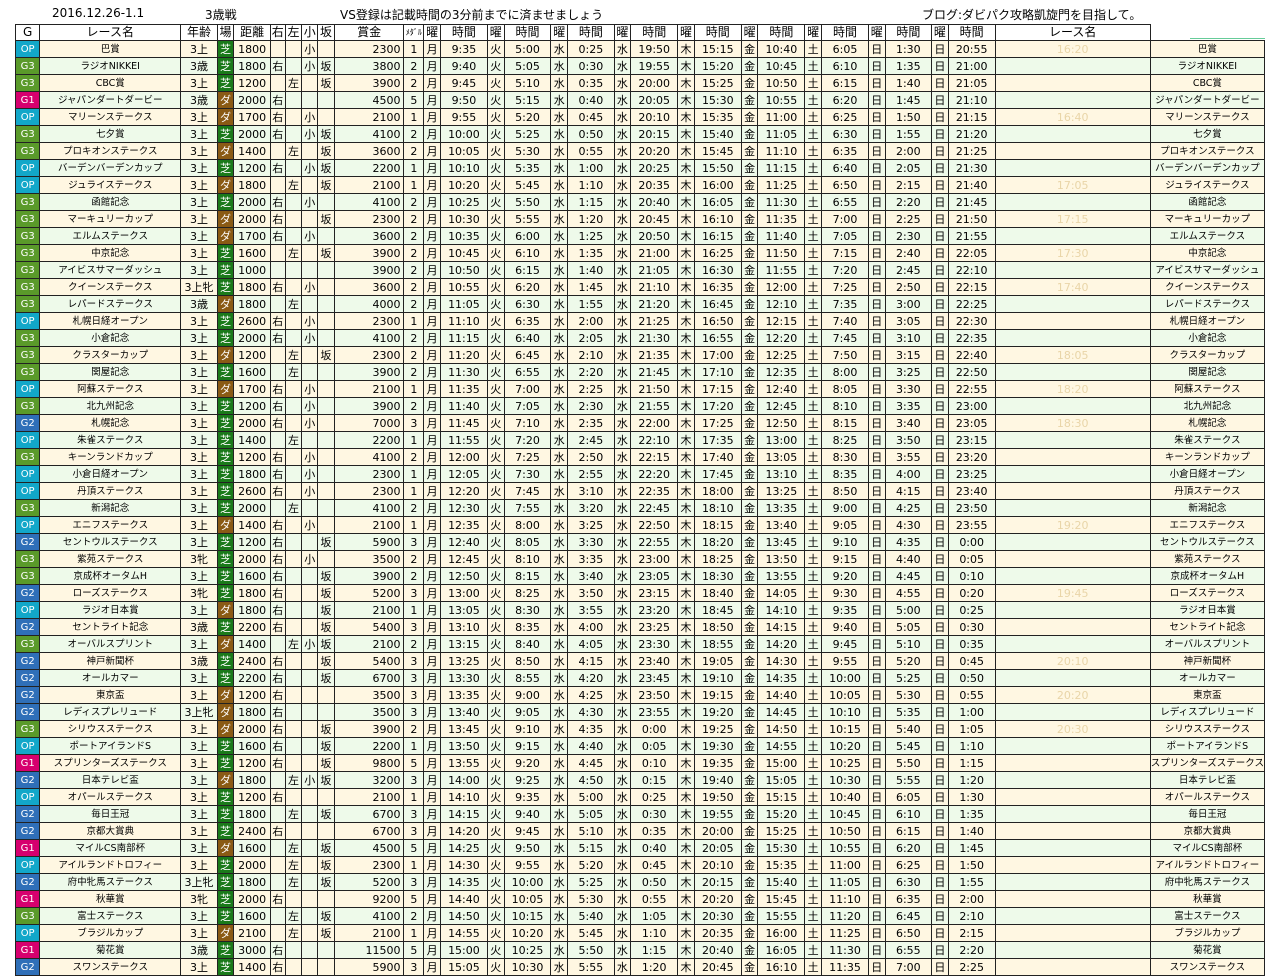  What do you see at coordinates (369, 202) in the screenshot?
I see `prize-cell: 4100` at bounding box center [369, 202].